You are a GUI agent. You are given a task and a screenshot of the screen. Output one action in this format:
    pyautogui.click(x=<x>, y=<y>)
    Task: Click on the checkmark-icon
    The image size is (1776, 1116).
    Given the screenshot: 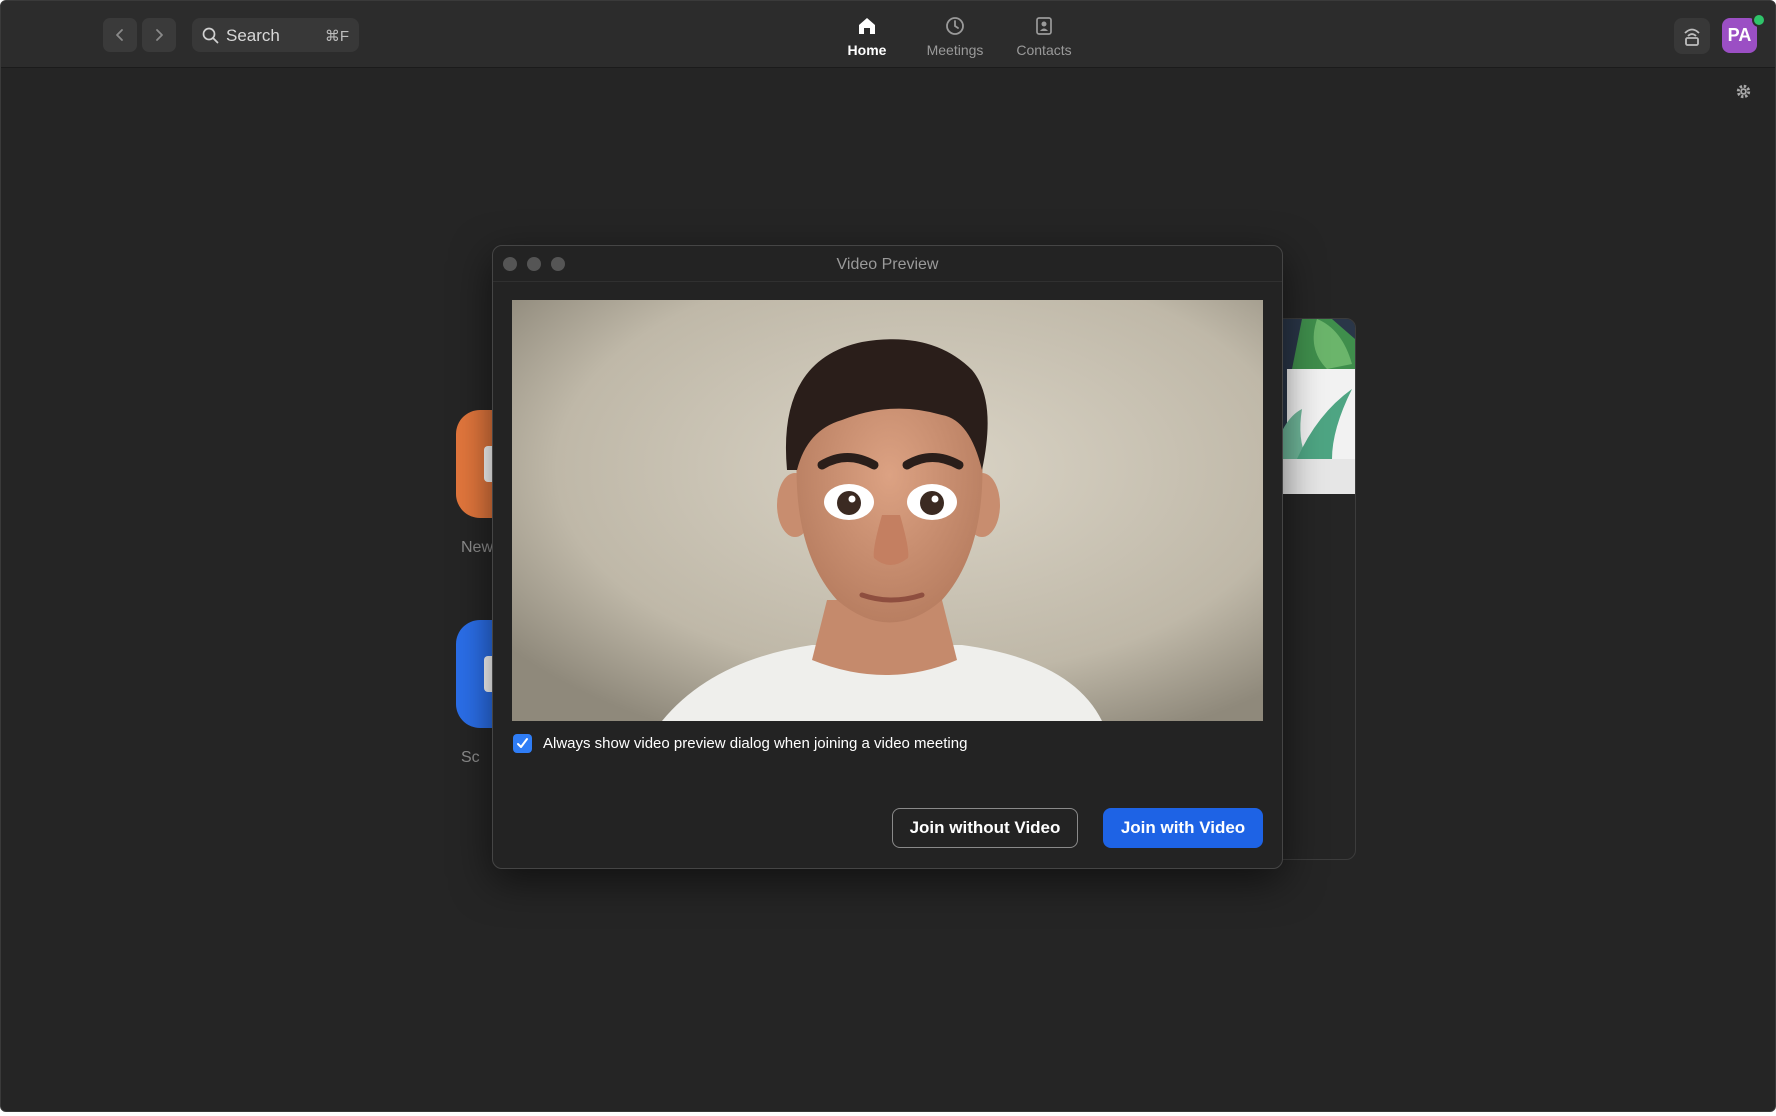 What is the action you would take?
    pyautogui.click(x=522, y=743)
    